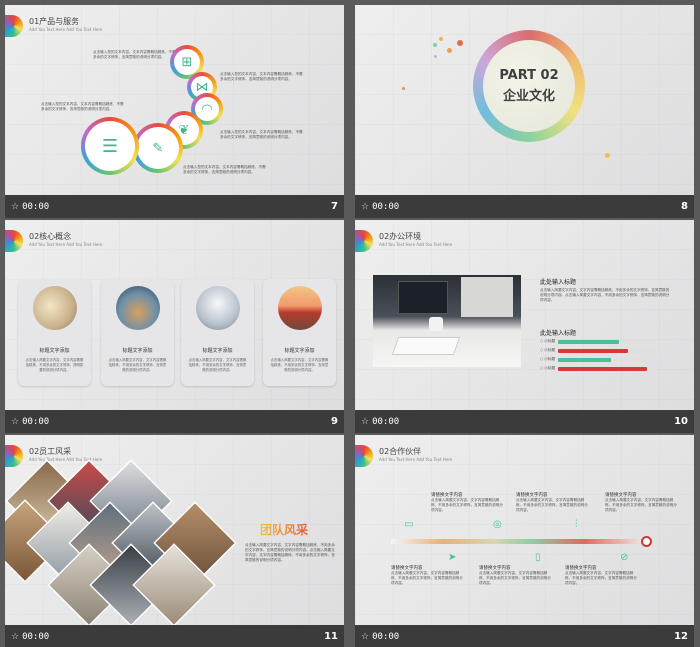 Image resolution: width=700 pixels, height=647 pixels. What do you see at coordinates (284, 530) in the screenshot?
I see `team-heading: 团队风采` at bounding box center [284, 530].